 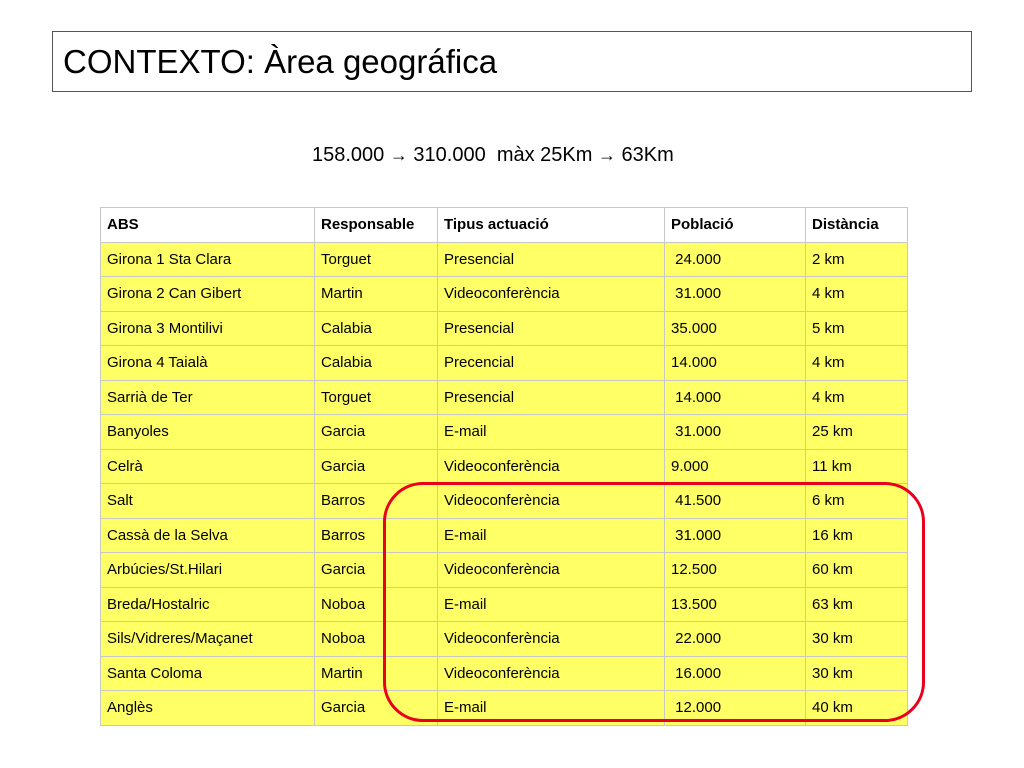 I want to click on cell-abs: Sils/Vidreres/Maçanet, so click(x=207, y=639).